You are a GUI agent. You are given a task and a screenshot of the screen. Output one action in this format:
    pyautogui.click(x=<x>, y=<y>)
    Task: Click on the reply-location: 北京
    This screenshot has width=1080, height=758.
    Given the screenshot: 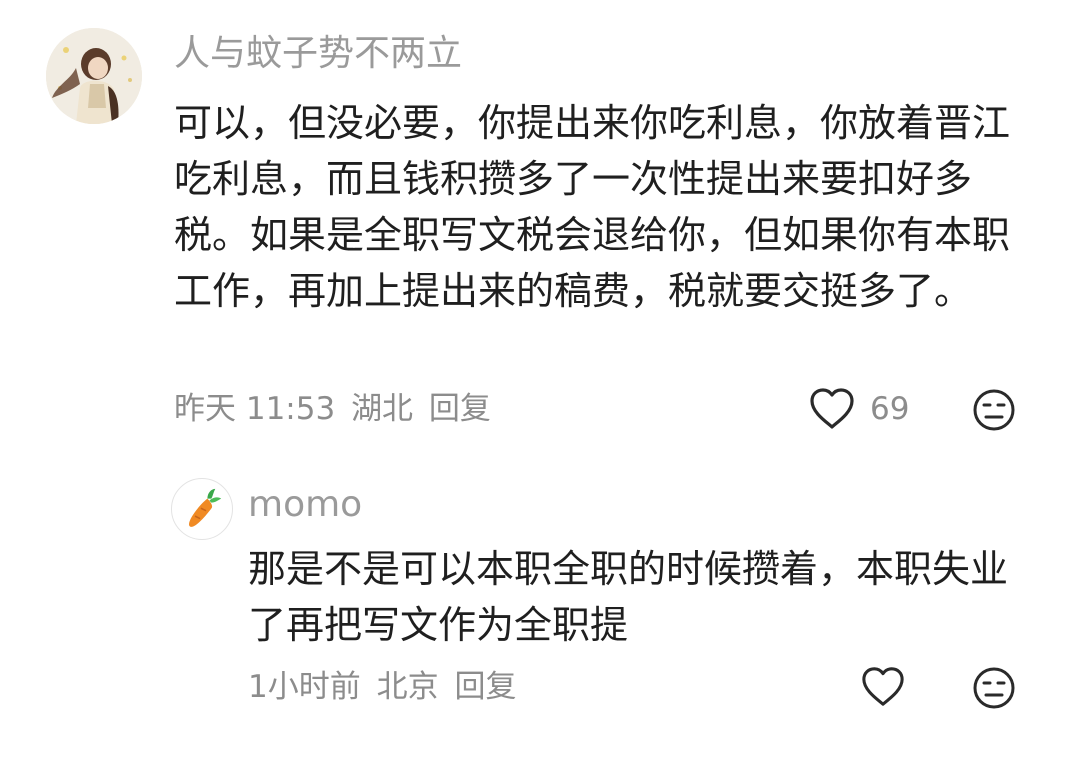 What is the action you would take?
    pyautogui.click(x=407, y=687)
    